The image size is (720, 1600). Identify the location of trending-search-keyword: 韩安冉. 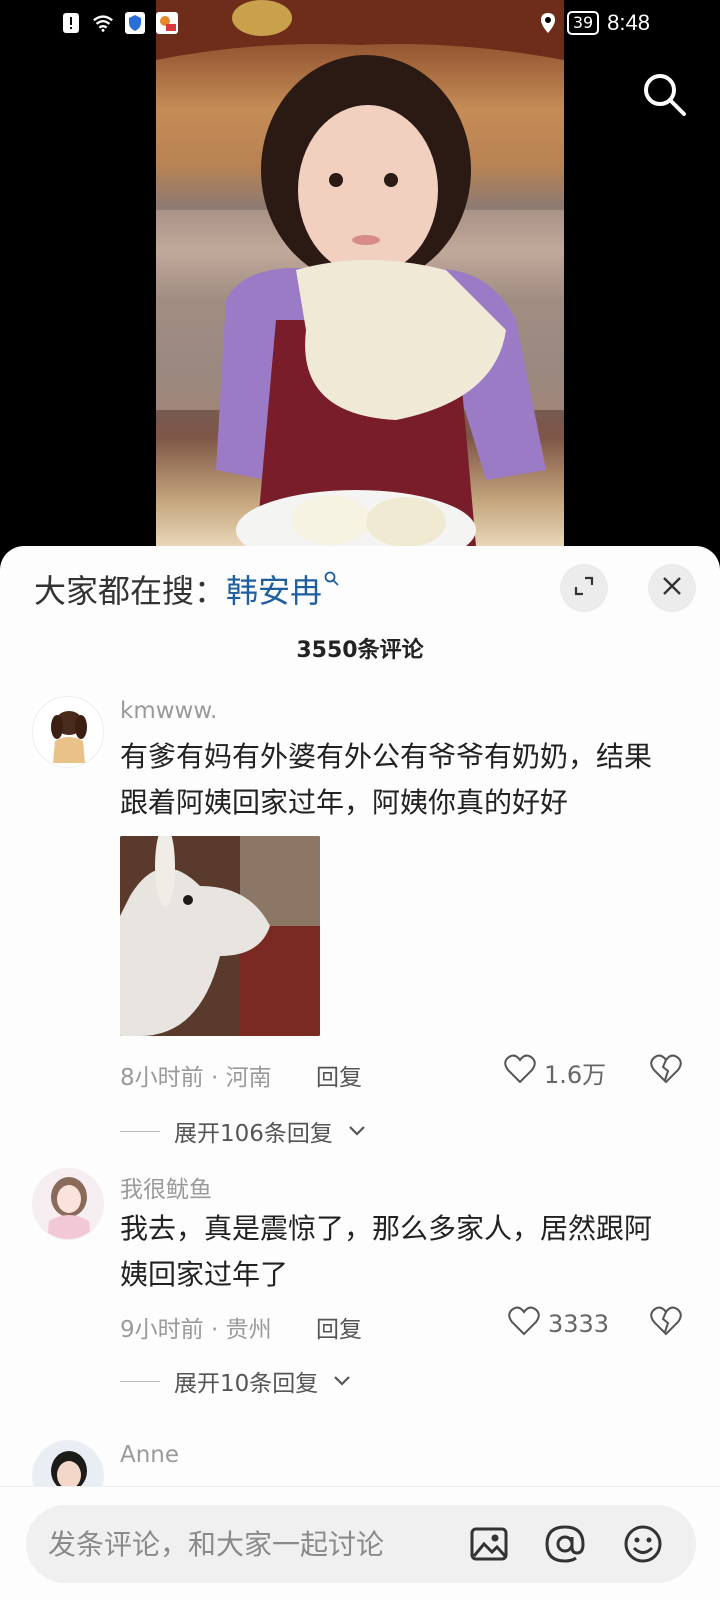
(274, 589).